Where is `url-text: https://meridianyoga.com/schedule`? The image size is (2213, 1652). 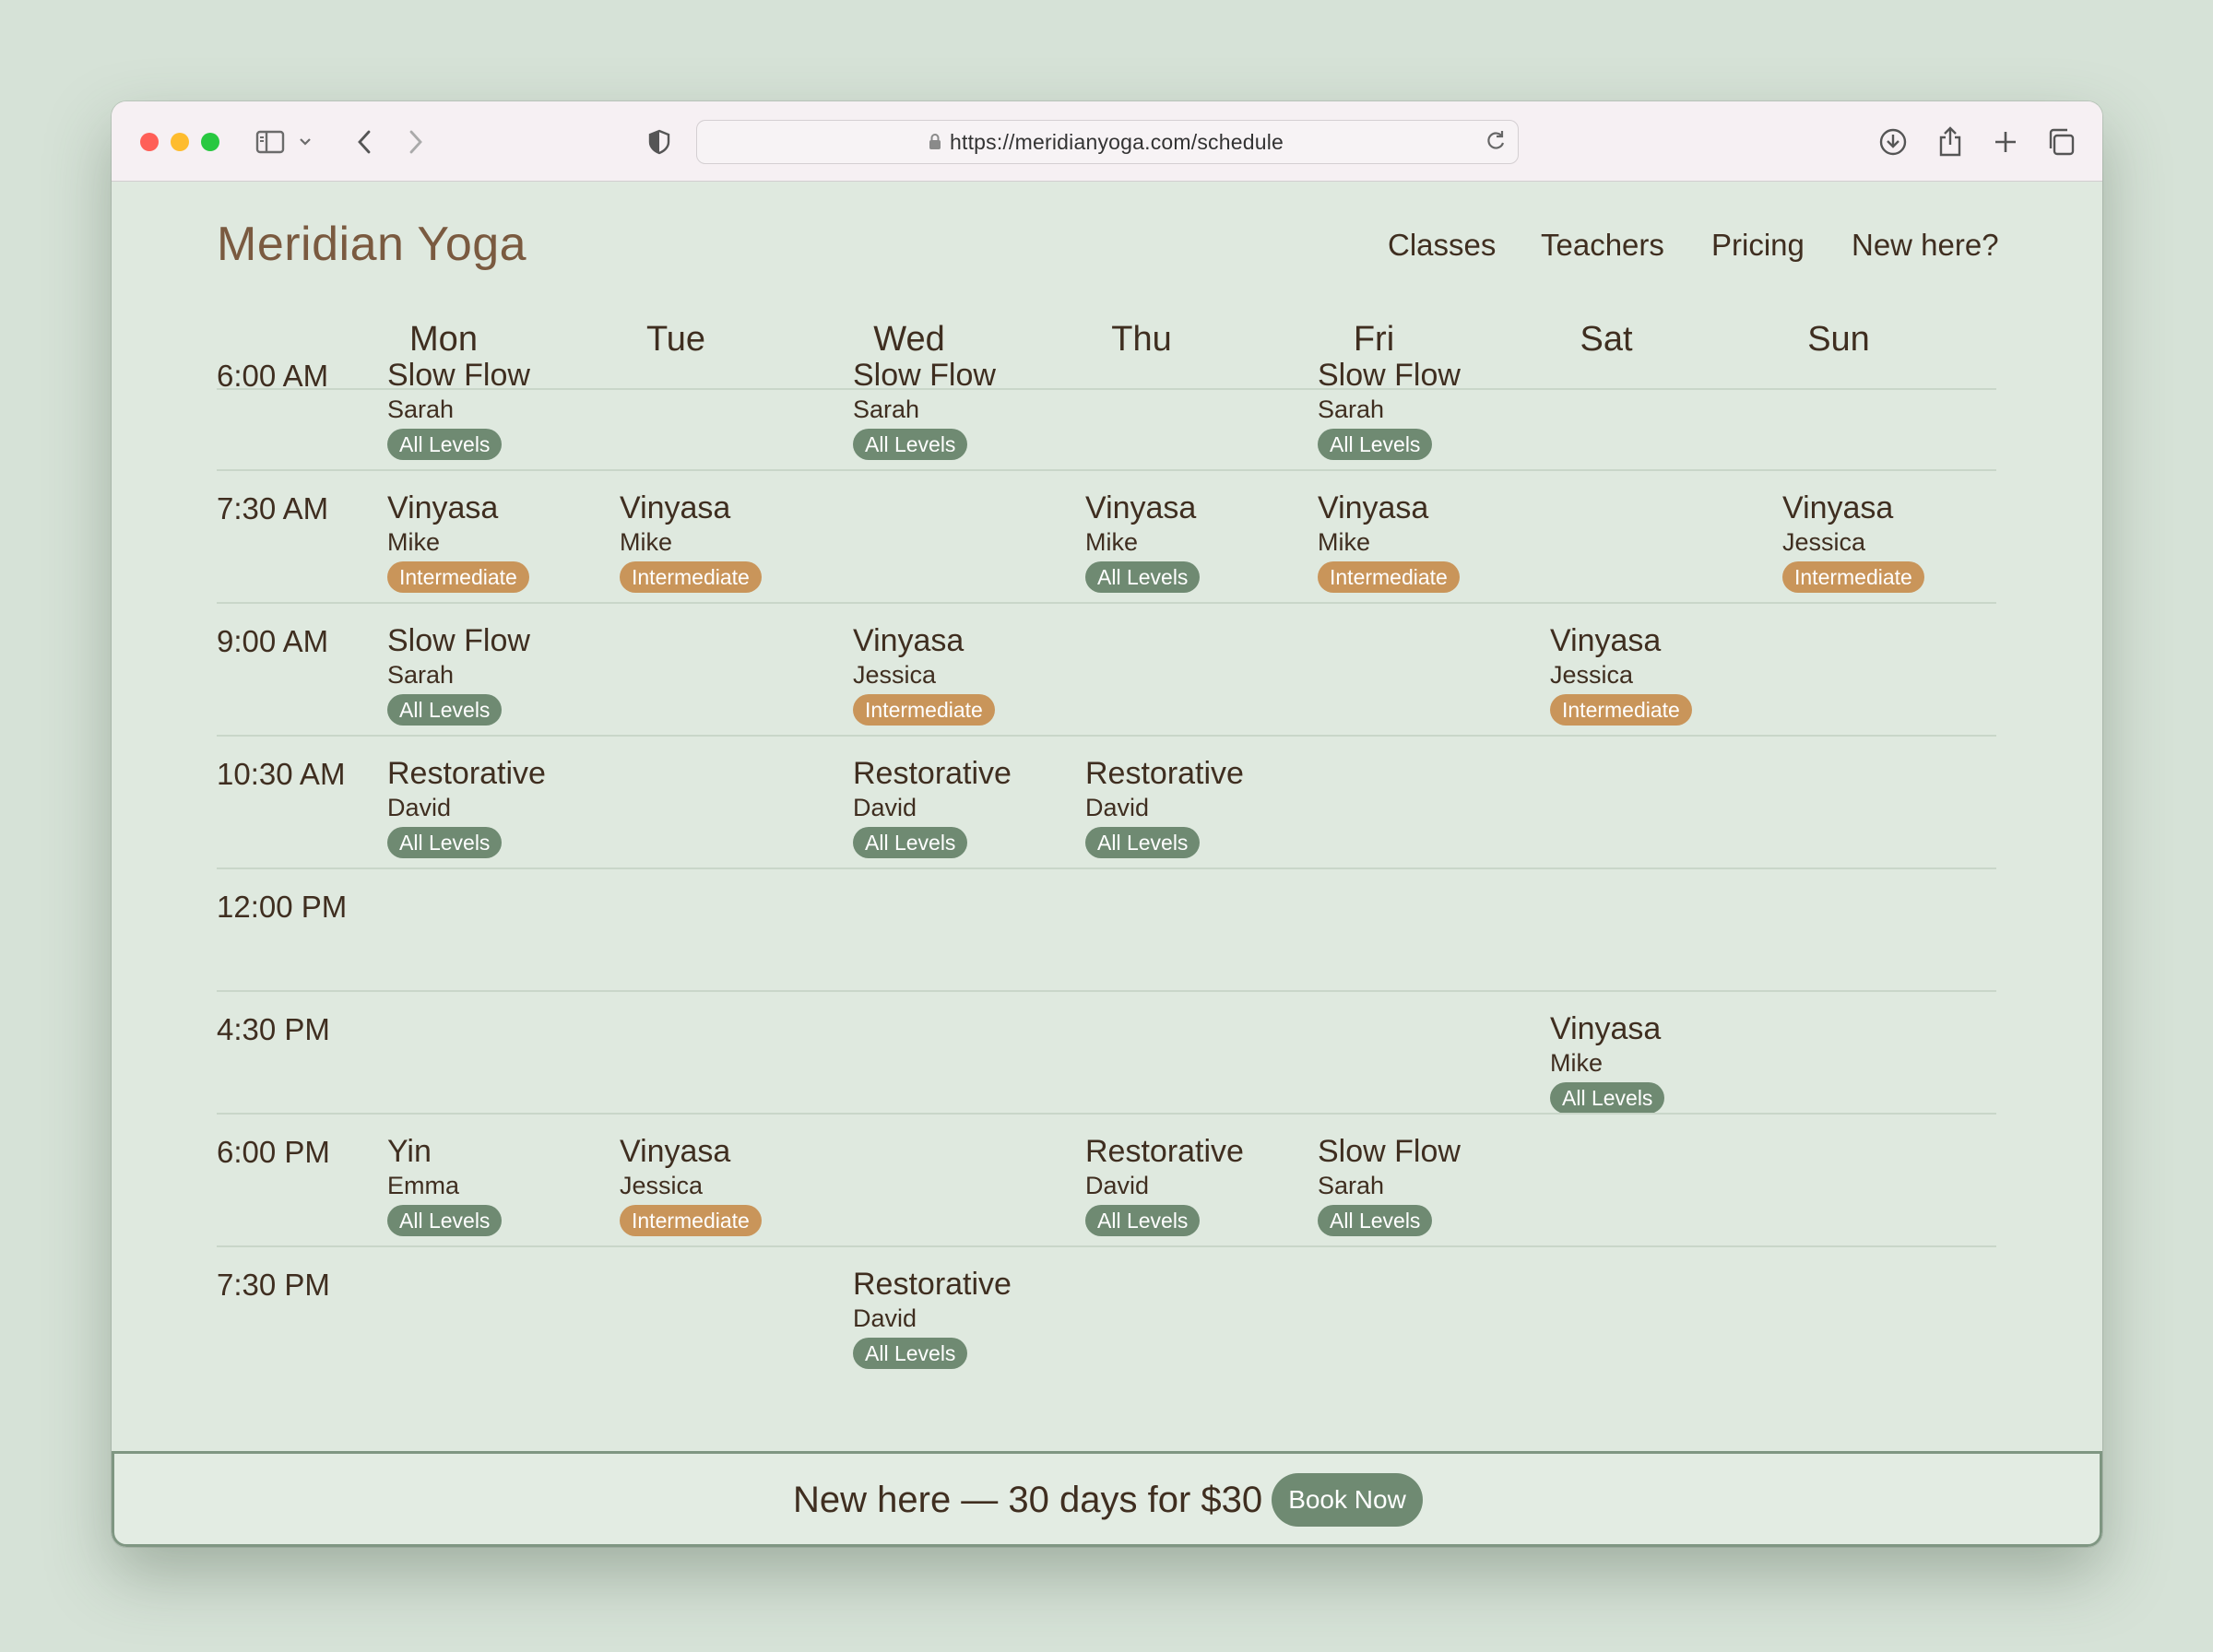
url-text: https://meridianyoga.com/schedule is located at coordinates (1117, 142).